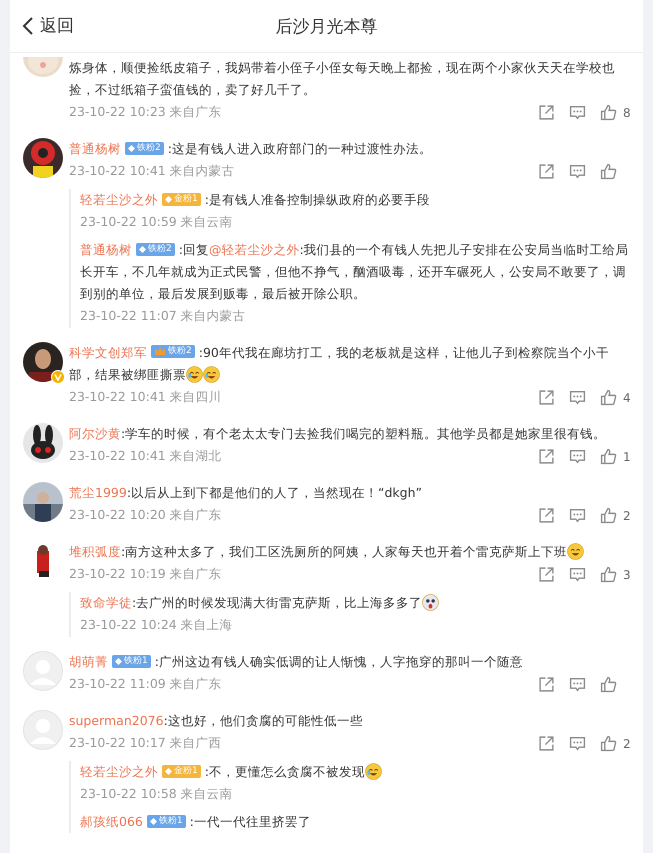  Describe the element at coordinates (254, 249) in the screenshot. I see `mention-link: @轻若尘沙之外` at that location.